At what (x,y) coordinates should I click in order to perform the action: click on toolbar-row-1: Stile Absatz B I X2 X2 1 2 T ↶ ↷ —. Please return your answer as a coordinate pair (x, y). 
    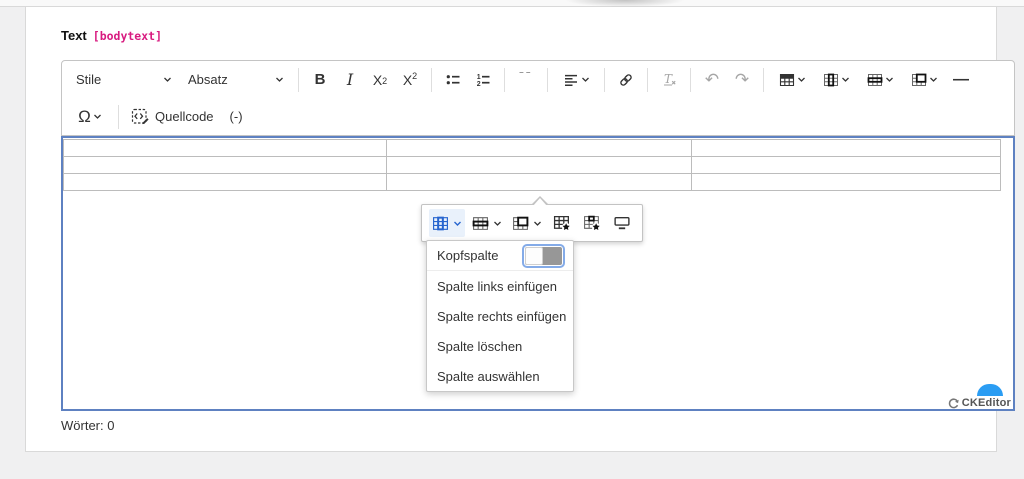
    Looking at the image, I should click on (538, 79).